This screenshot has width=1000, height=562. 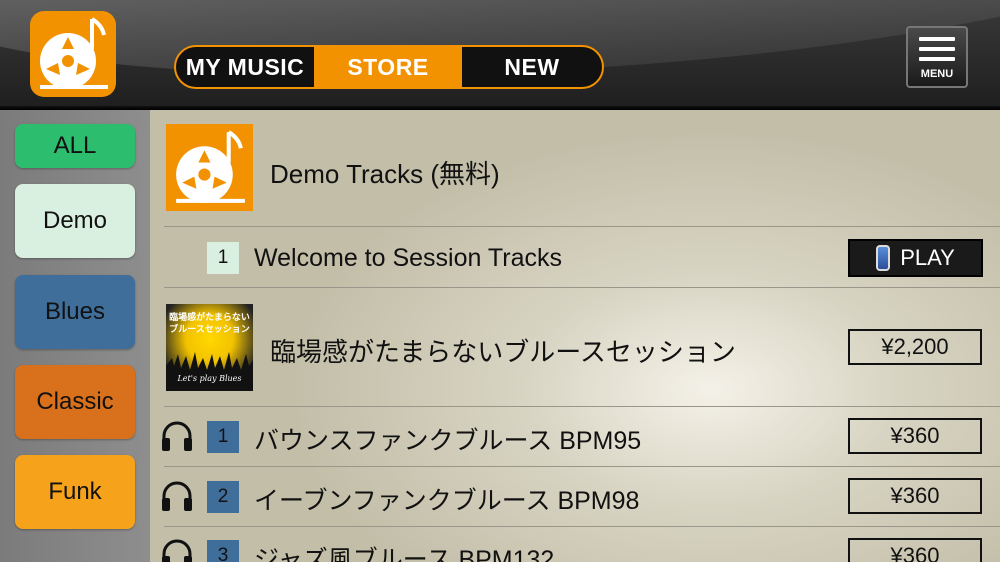 I want to click on category-funk: Funk, so click(x=75, y=492).